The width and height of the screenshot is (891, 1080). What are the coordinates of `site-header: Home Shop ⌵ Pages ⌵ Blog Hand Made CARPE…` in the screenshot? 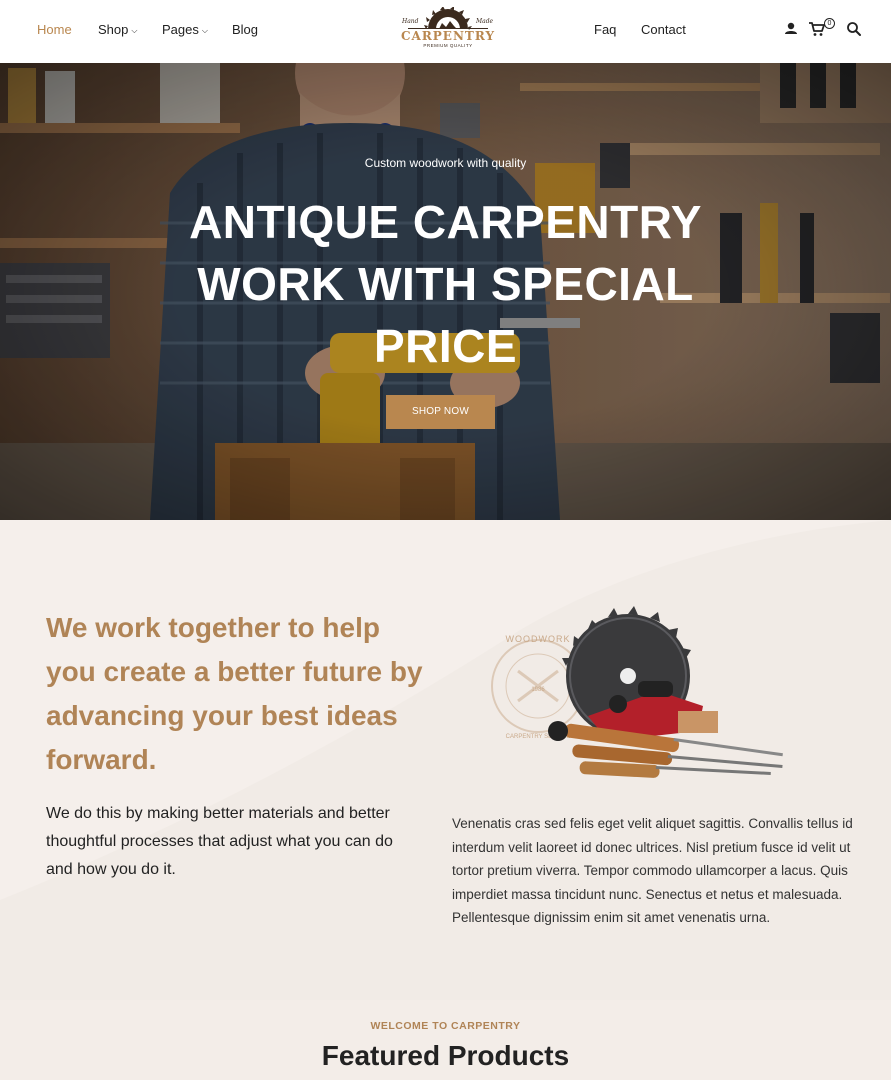 It's located at (445, 31).